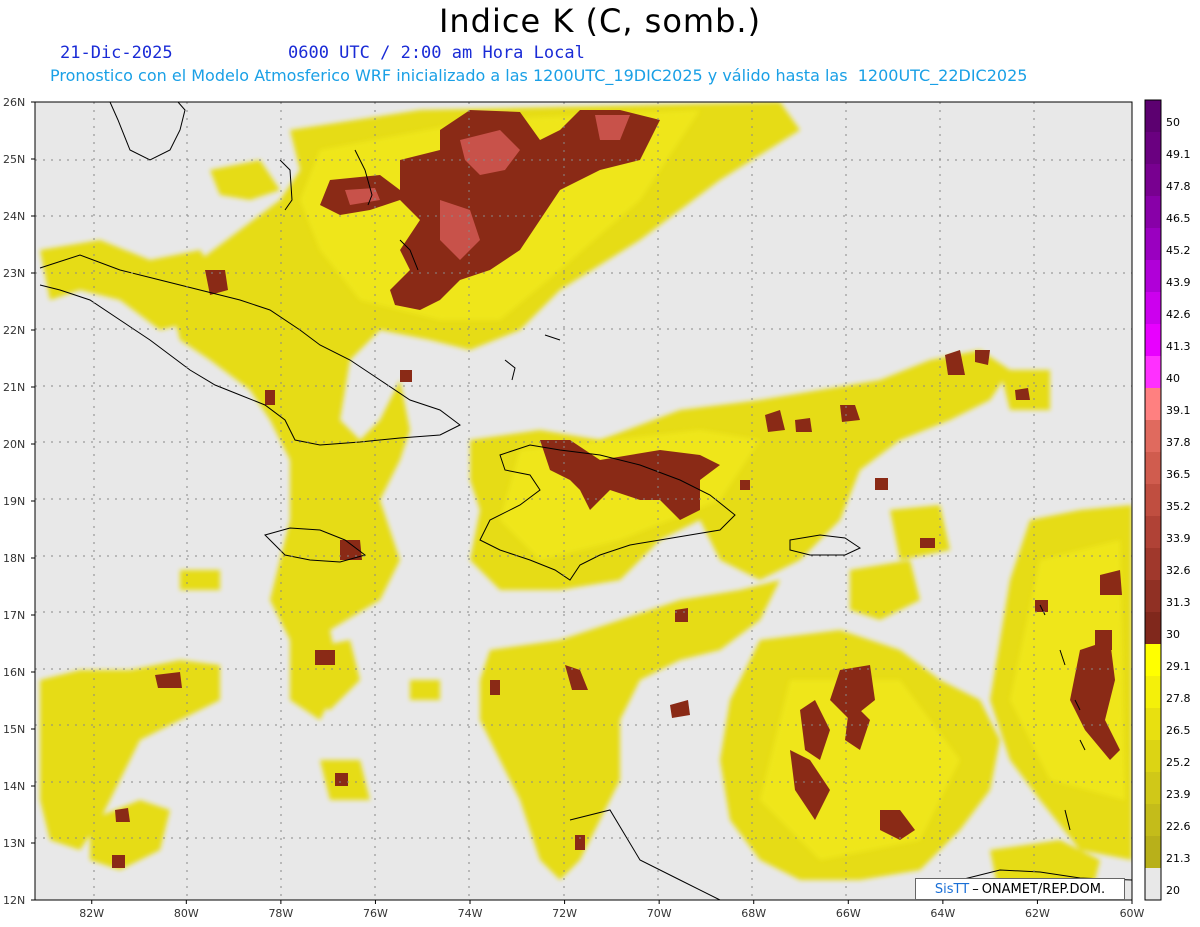 The width and height of the screenshot is (1200, 927). What do you see at coordinates (14, 843) in the screenshot?
I see `lat-label: 13N` at bounding box center [14, 843].